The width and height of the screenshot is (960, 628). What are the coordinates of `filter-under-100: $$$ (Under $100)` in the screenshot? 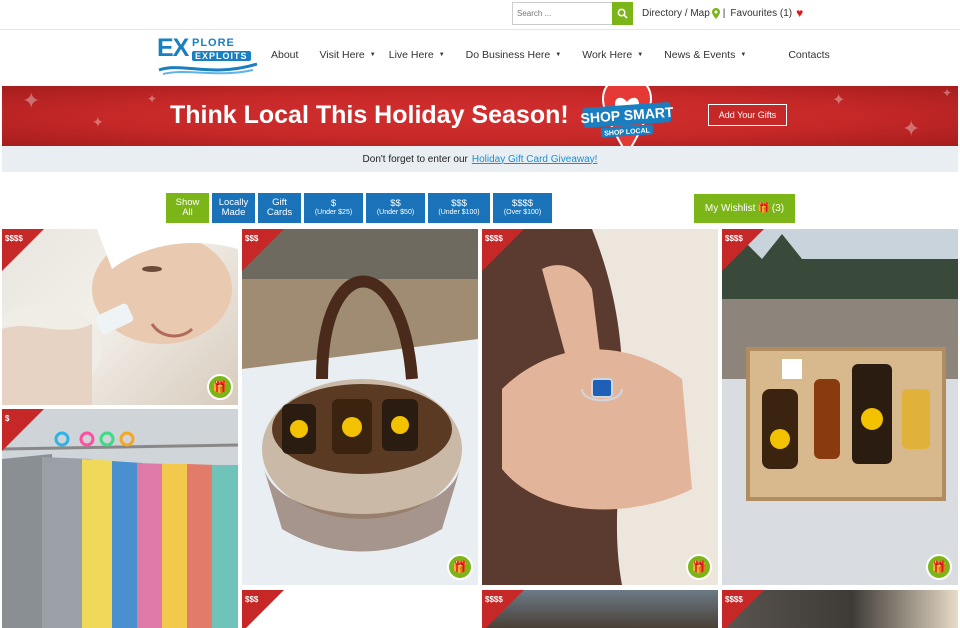 It's located at (459, 208).